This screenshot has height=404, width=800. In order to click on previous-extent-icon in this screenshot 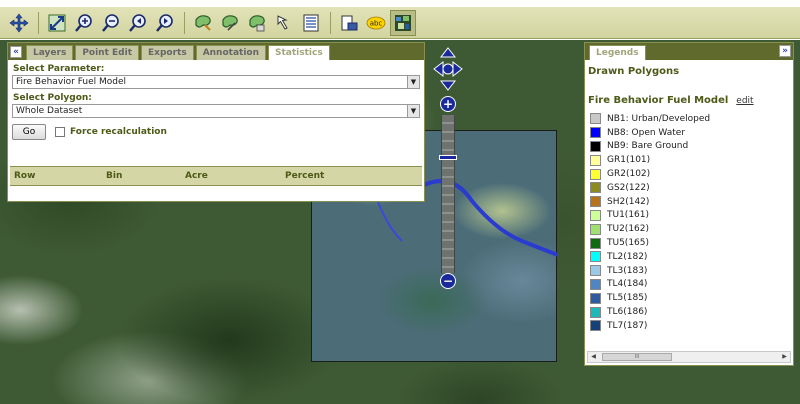, I will do `click(137, 22)`.